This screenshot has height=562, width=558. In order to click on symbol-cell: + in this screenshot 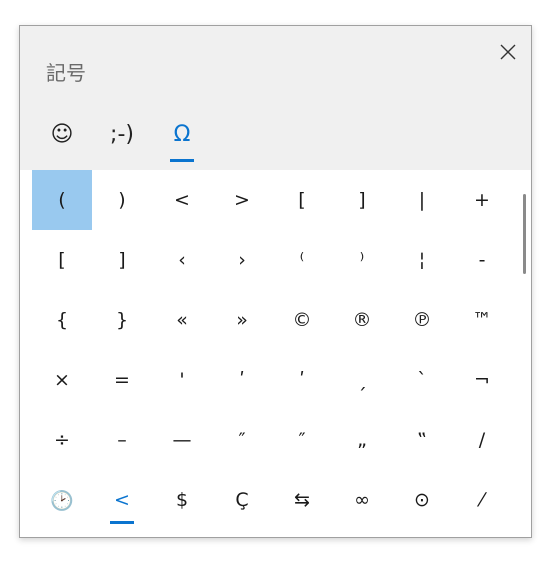, I will do `click(482, 200)`.